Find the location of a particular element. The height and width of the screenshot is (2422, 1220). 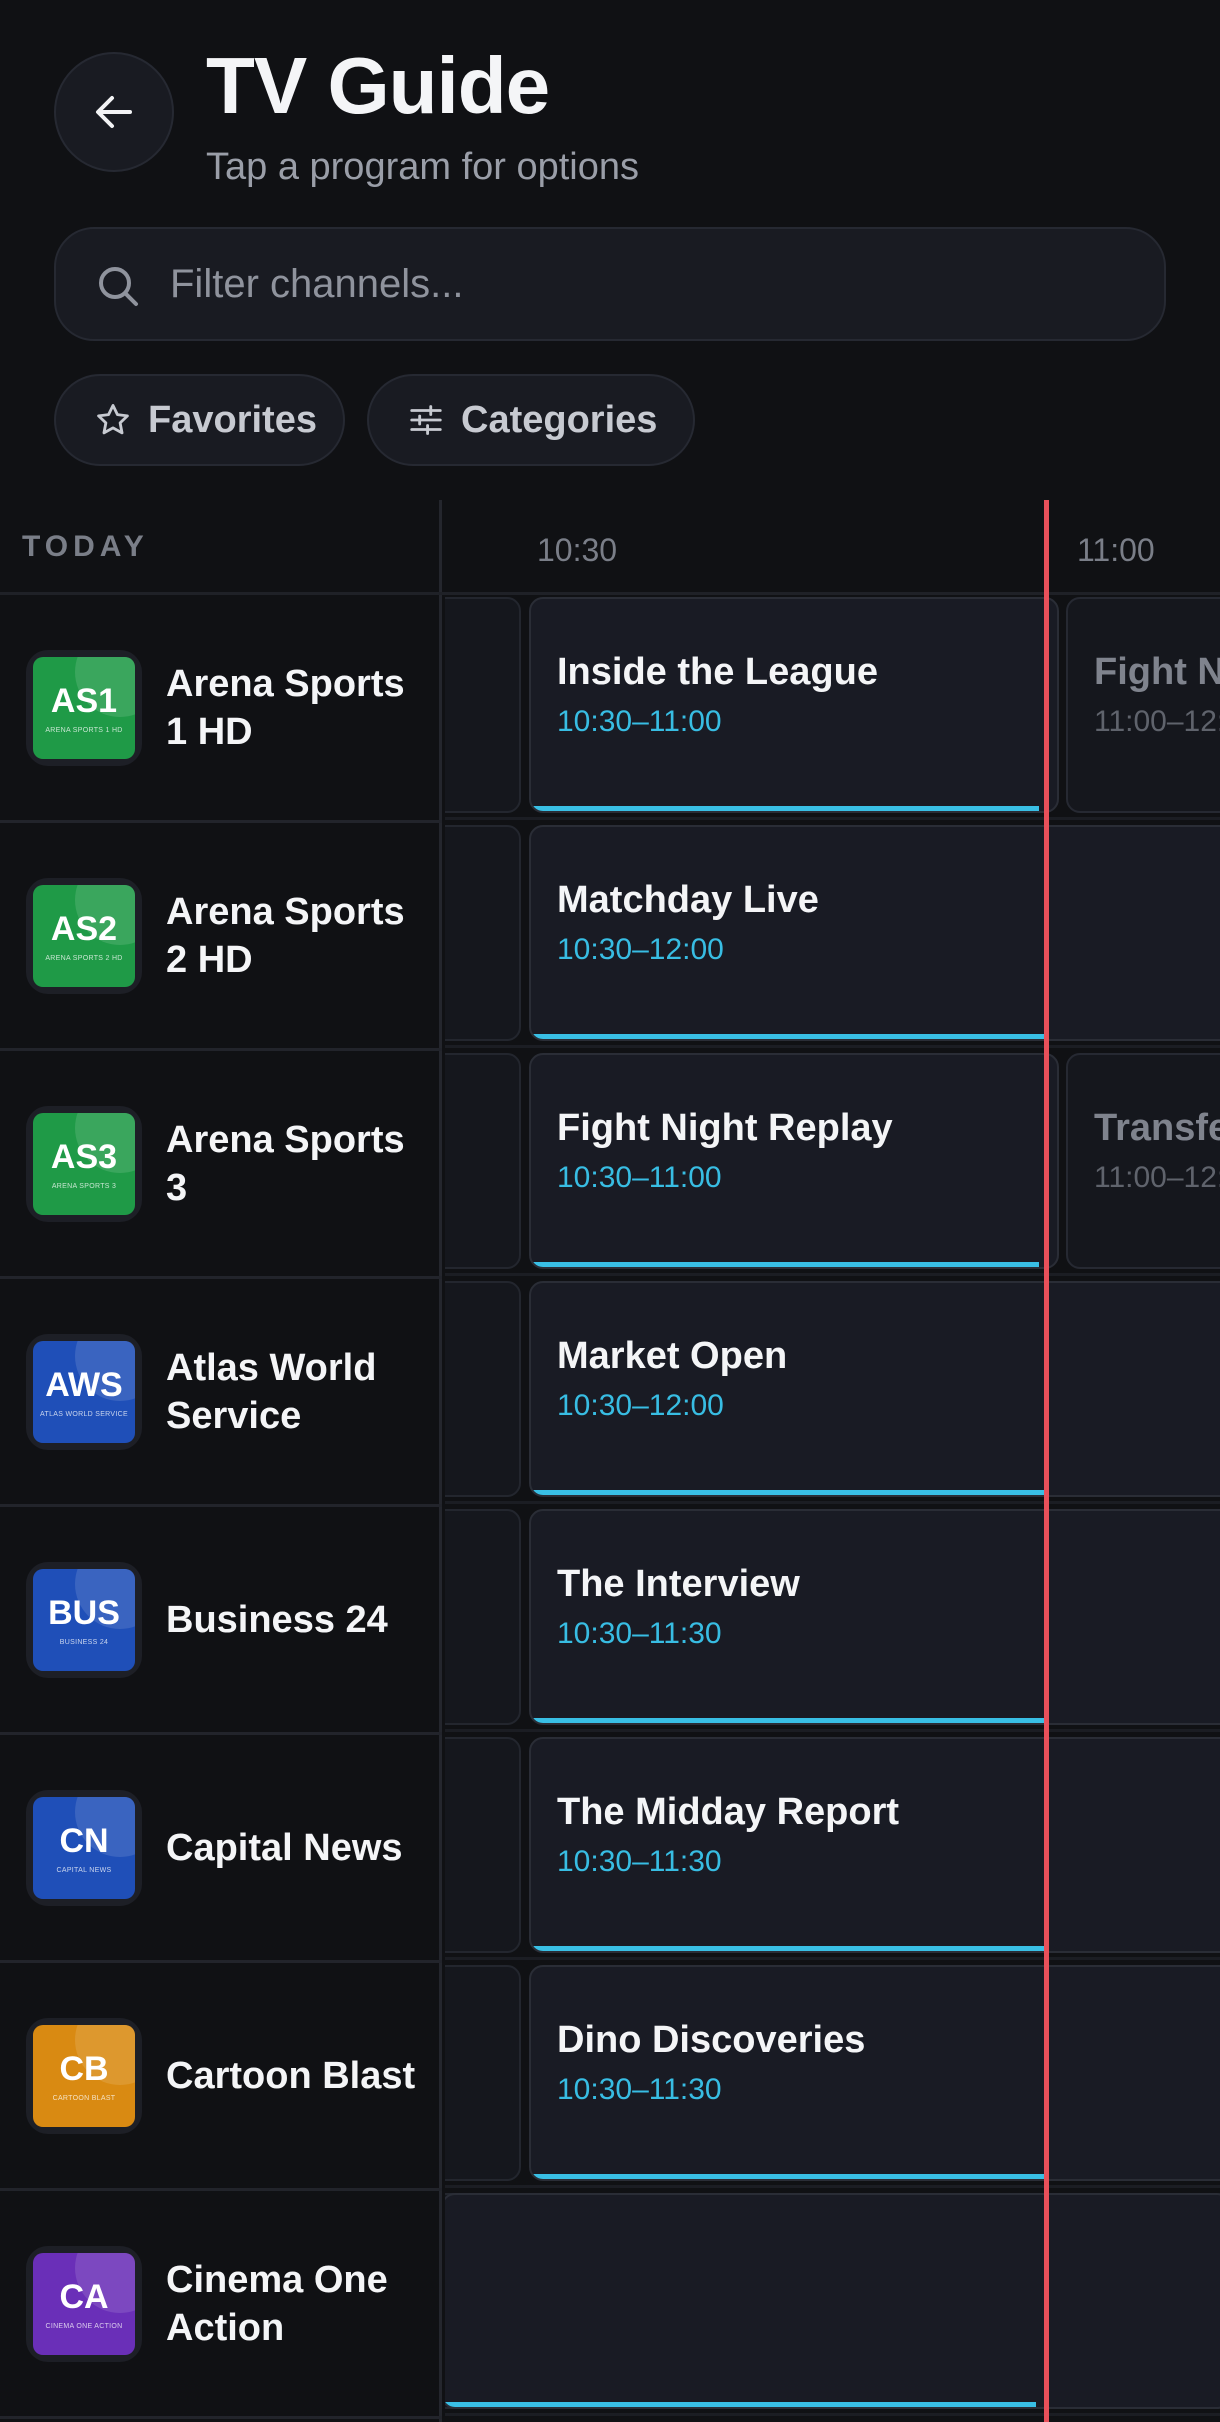

program-cell: Dino Discoveries 10:30–11:30 is located at coordinates (874, 2073).